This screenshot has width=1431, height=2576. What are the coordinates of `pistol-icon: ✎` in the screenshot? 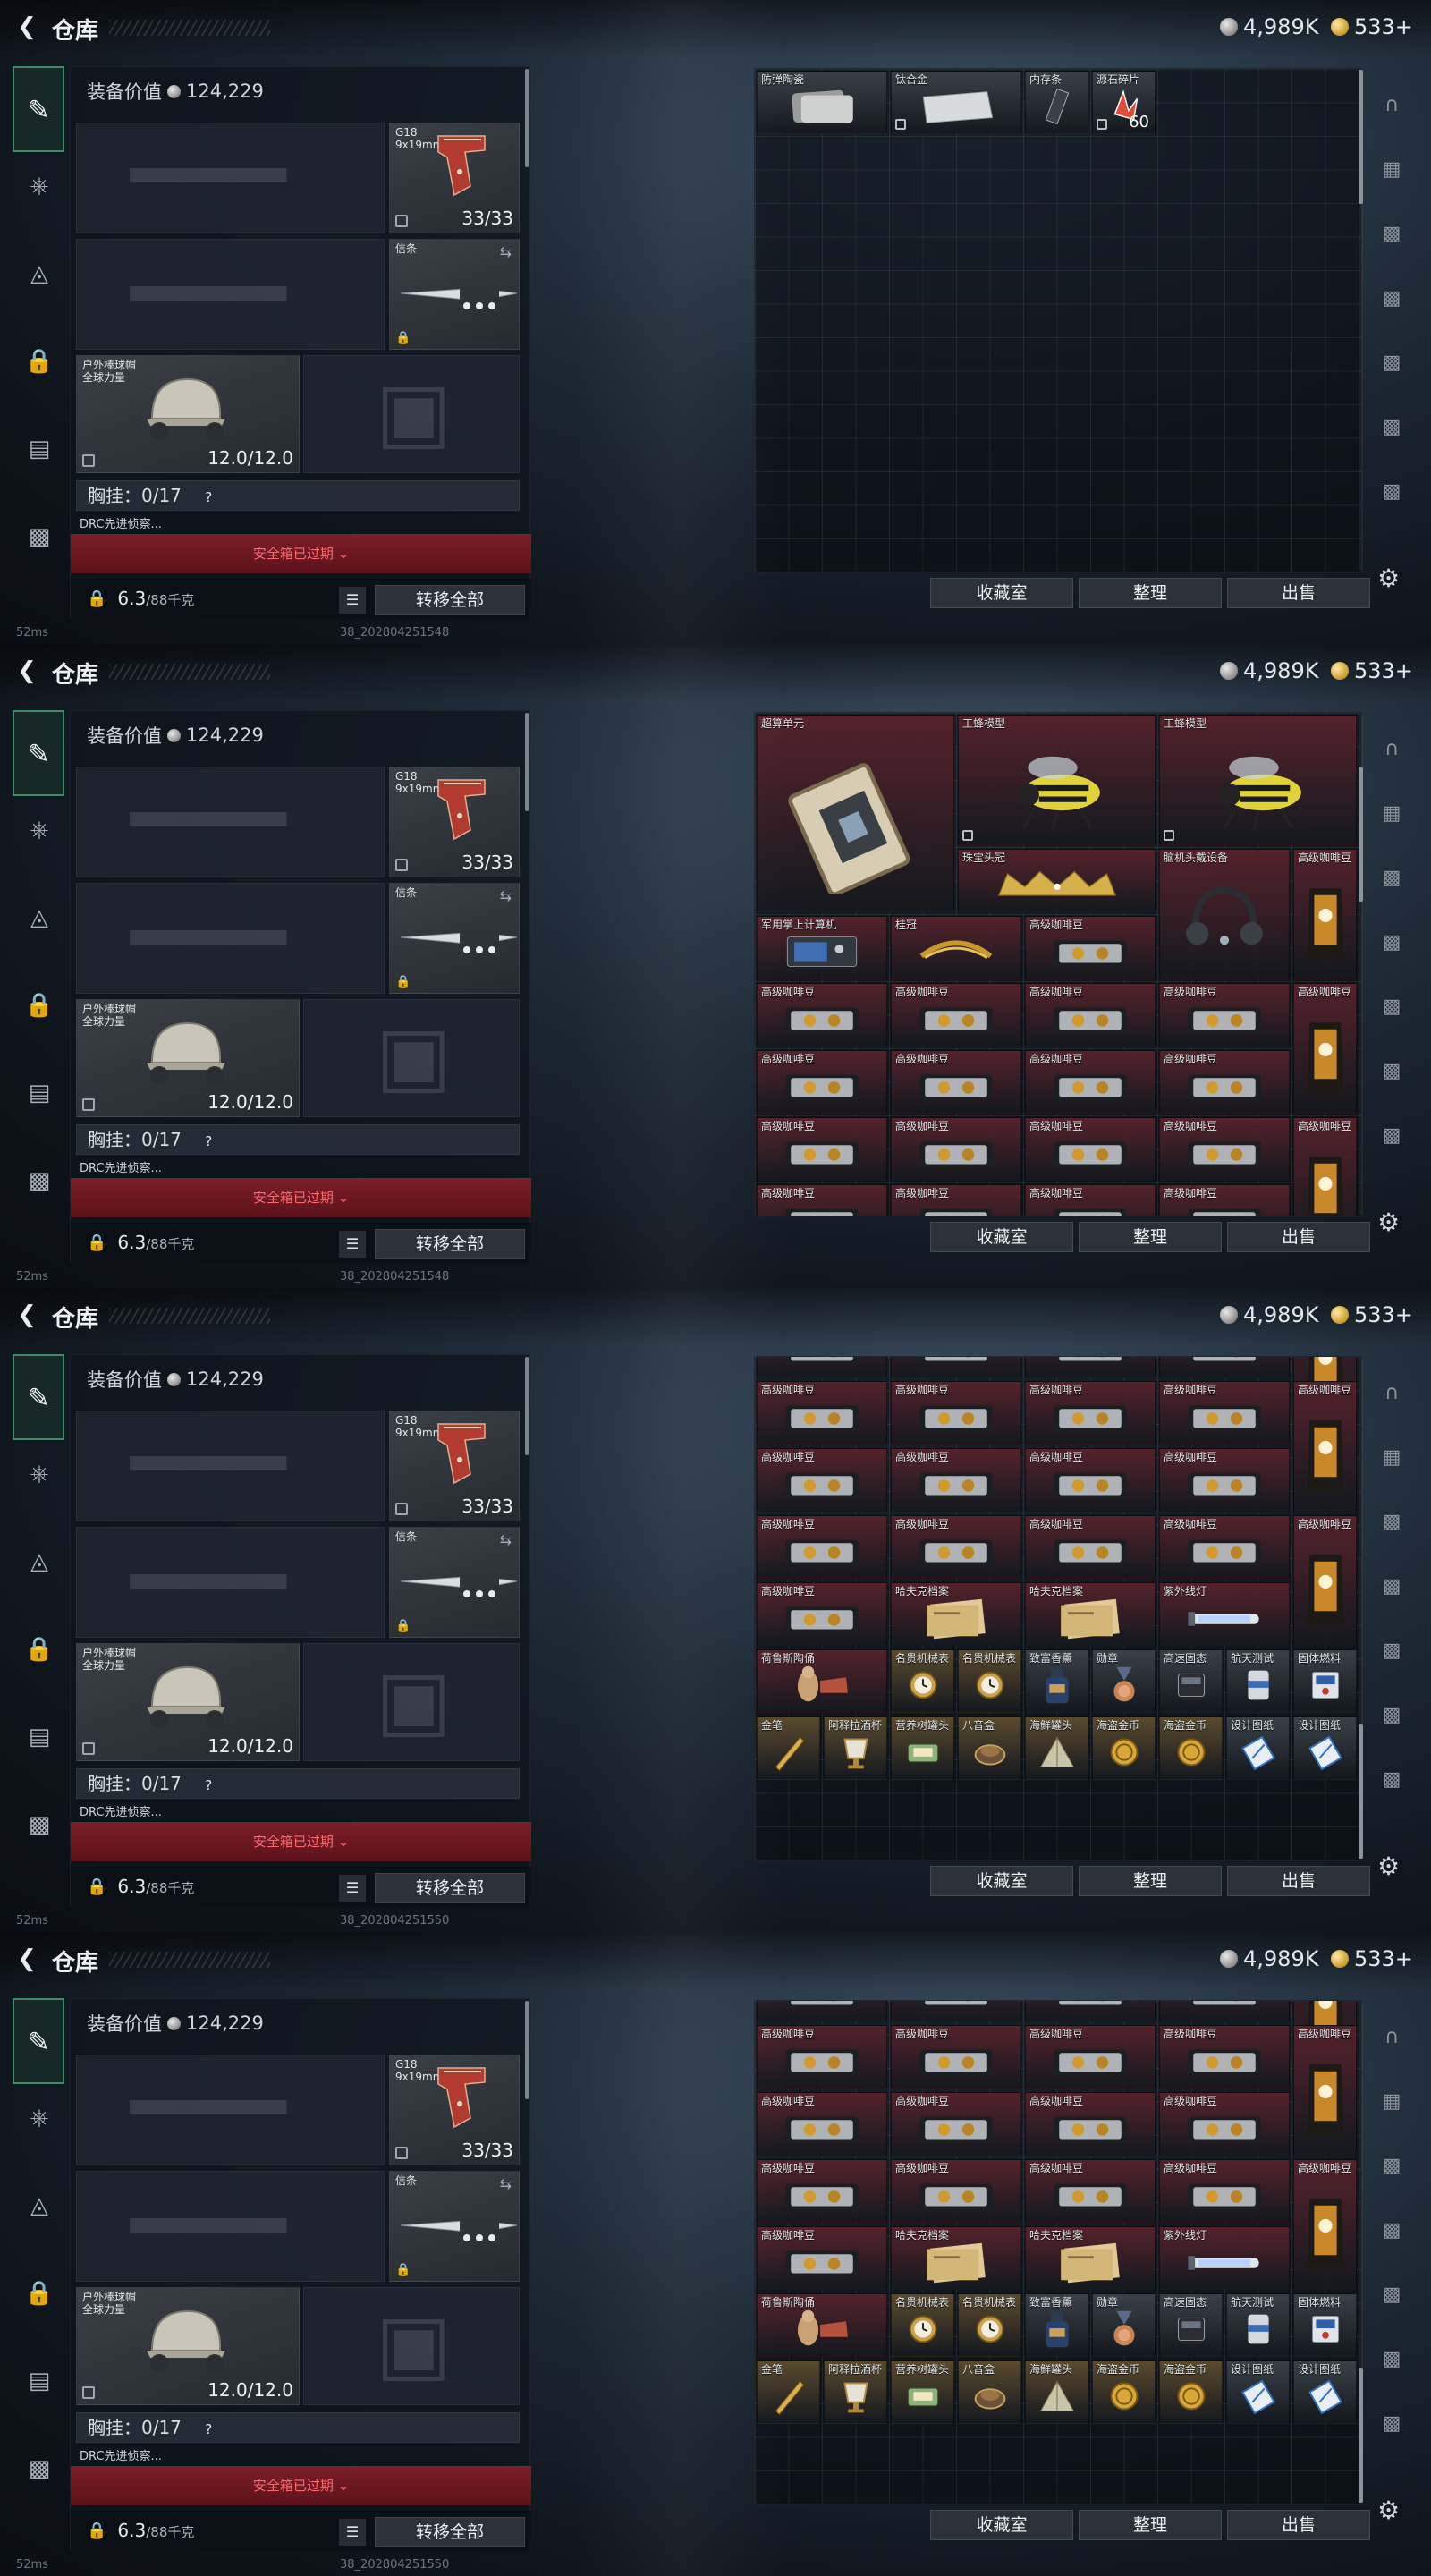 It's located at (39, 753).